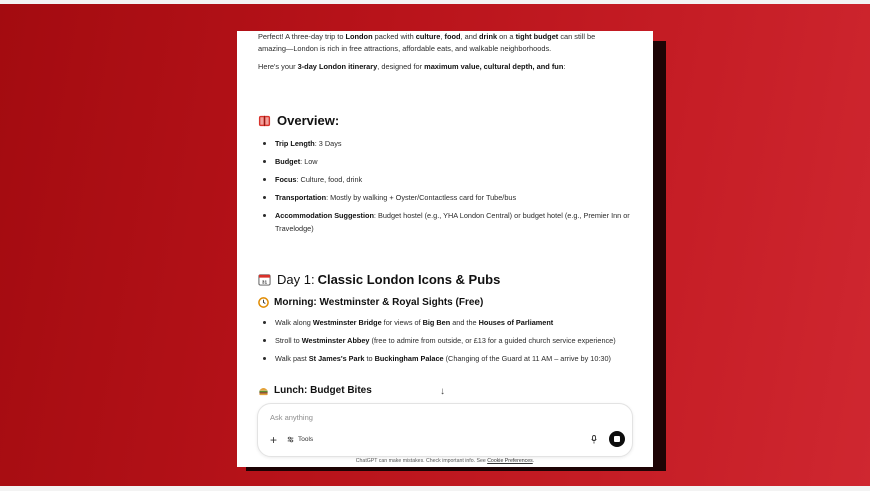 The image size is (870, 491). Describe the element at coordinates (435, 2) in the screenshot. I see `screen-top-edge` at that location.